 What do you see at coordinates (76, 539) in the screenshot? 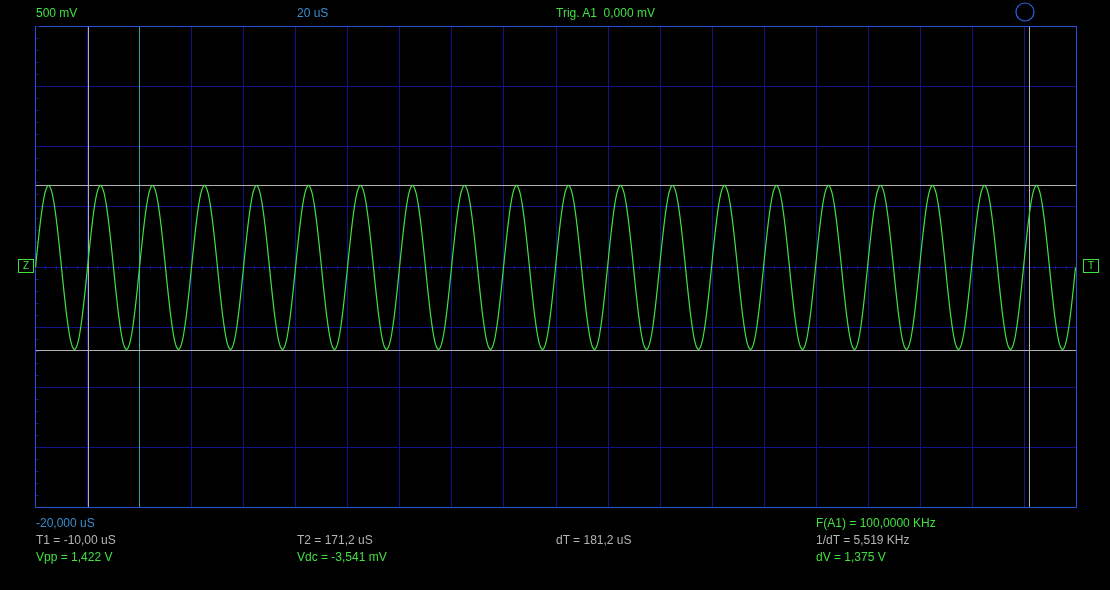
I see `readout-text: T1 = -10,00 uS` at bounding box center [76, 539].